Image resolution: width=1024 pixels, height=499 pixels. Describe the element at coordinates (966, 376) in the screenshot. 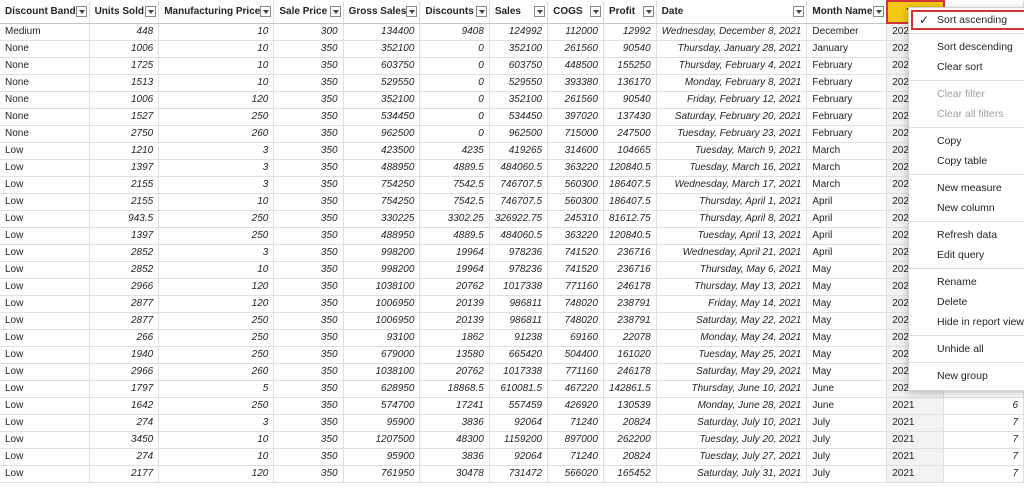

I see `menu-new-group: New group` at that location.